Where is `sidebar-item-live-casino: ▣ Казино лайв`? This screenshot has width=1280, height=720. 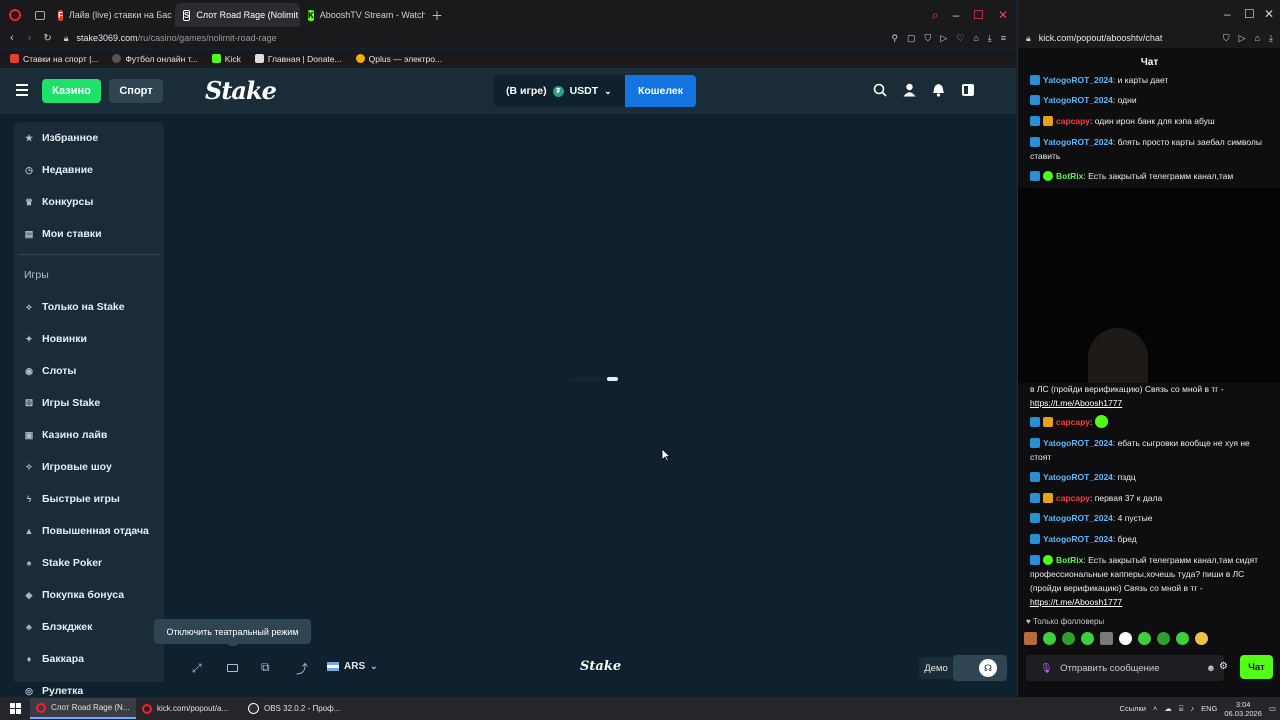 sidebar-item-live-casino: ▣ Казино лайв is located at coordinates (89, 435).